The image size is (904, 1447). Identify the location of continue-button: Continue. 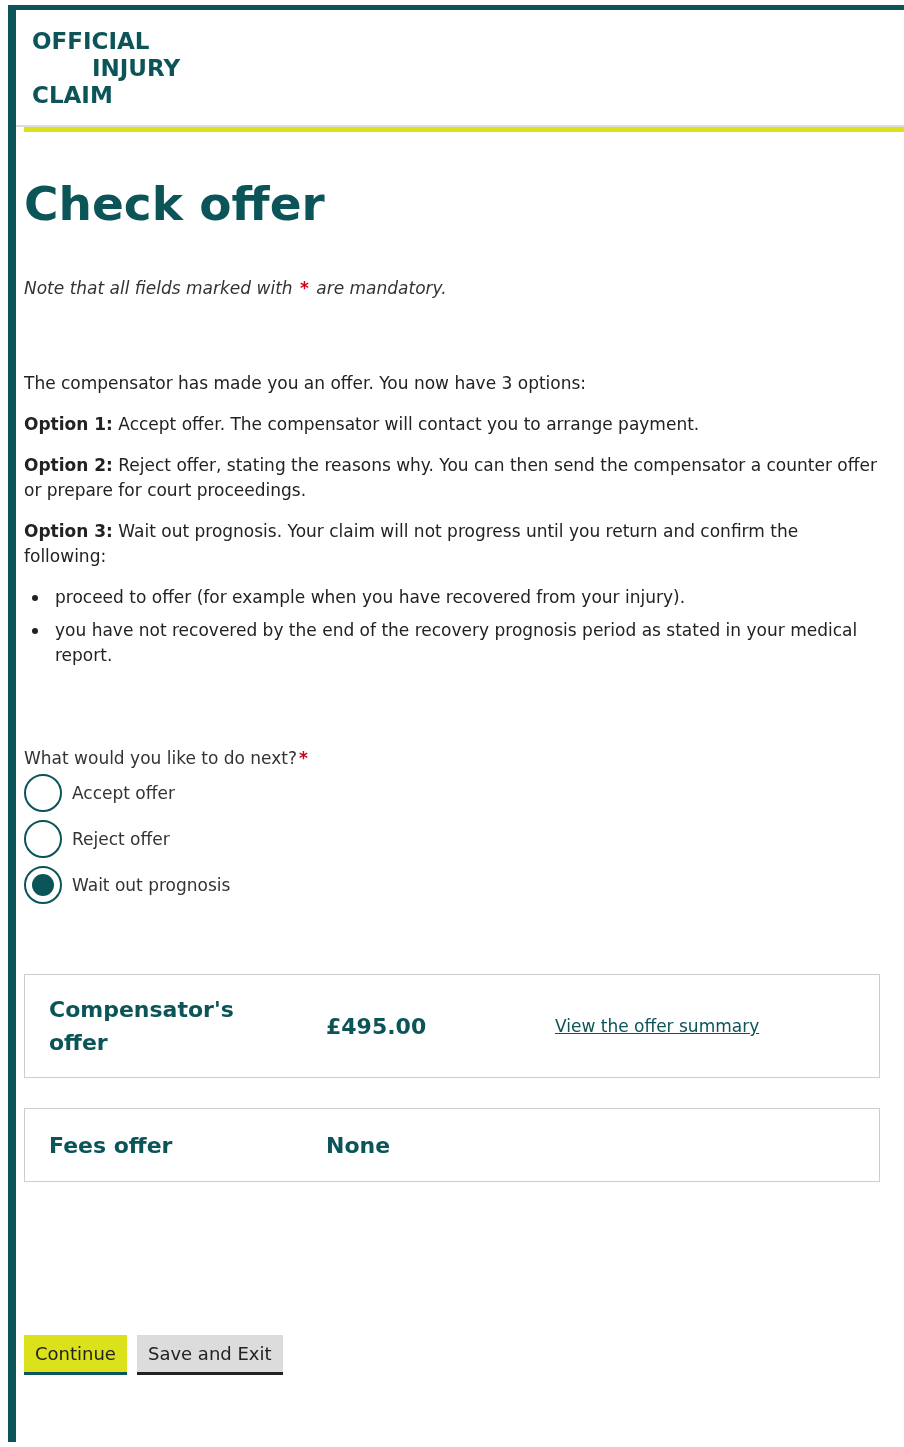
(75, 1355).